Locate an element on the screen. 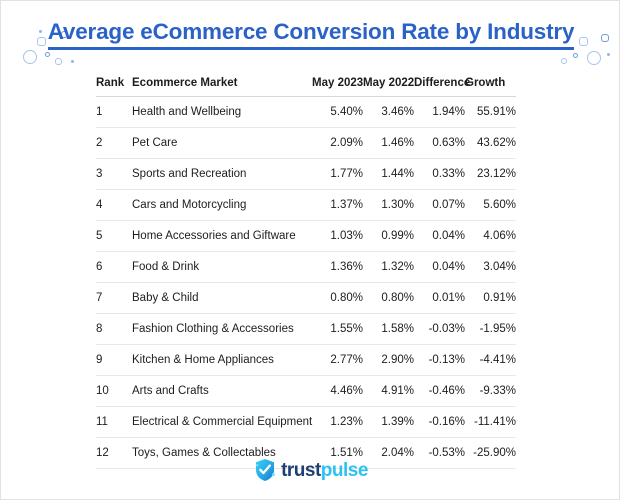 The image size is (620, 500). brand-logo-text-secondary: pulse is located at coordinates (344, 470).